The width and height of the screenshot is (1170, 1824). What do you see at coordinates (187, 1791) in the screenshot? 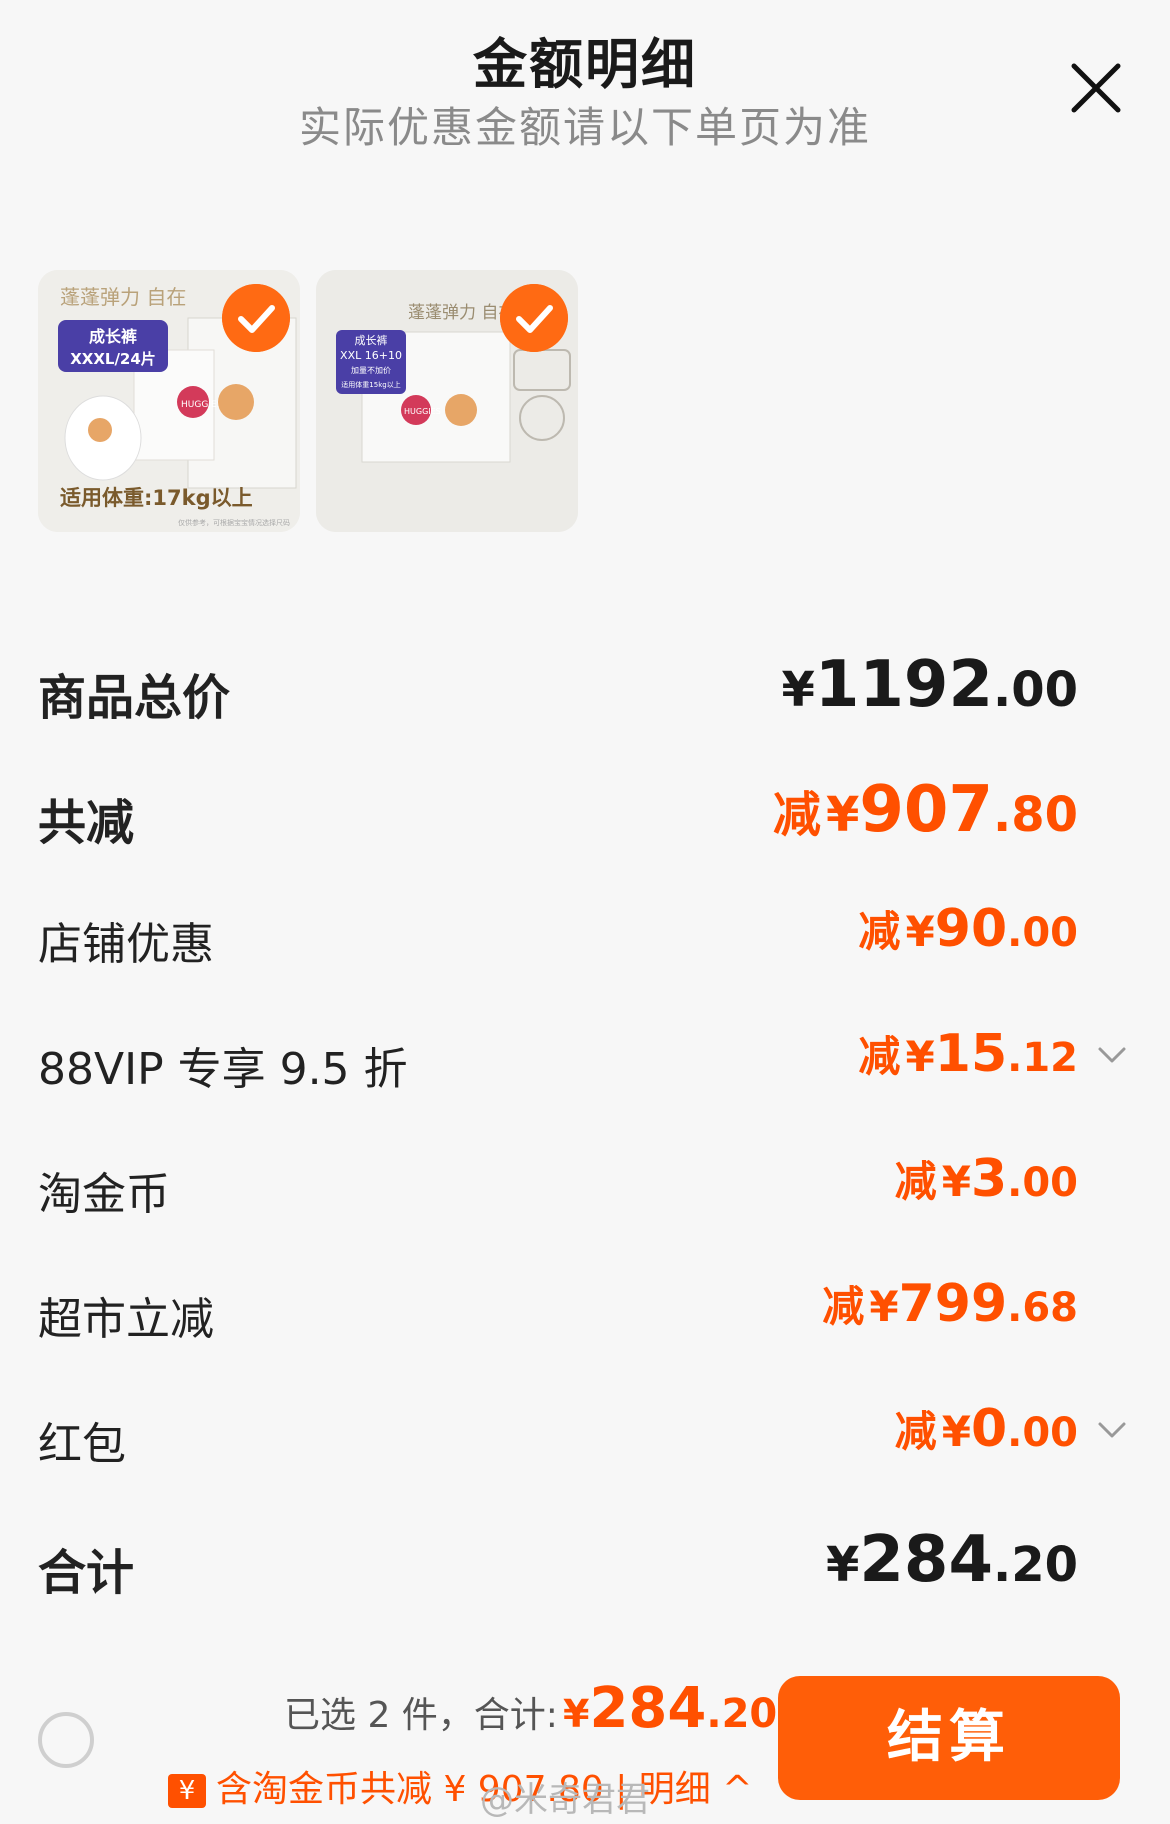
I see `coupon-icon: ¥` at bounding box center [187, 1791].